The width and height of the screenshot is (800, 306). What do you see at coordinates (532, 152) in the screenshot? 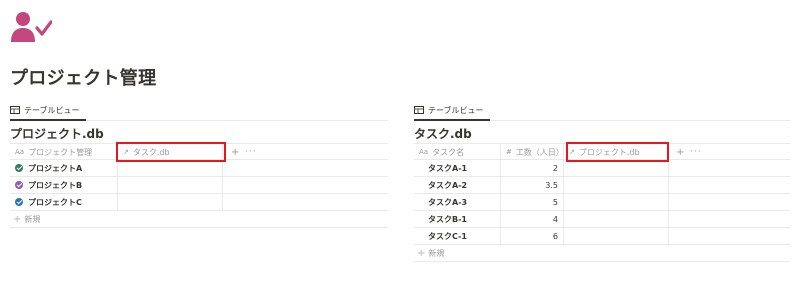
I see `column-header-effort: # 工数（人日）` at bounding box center [532, 152].